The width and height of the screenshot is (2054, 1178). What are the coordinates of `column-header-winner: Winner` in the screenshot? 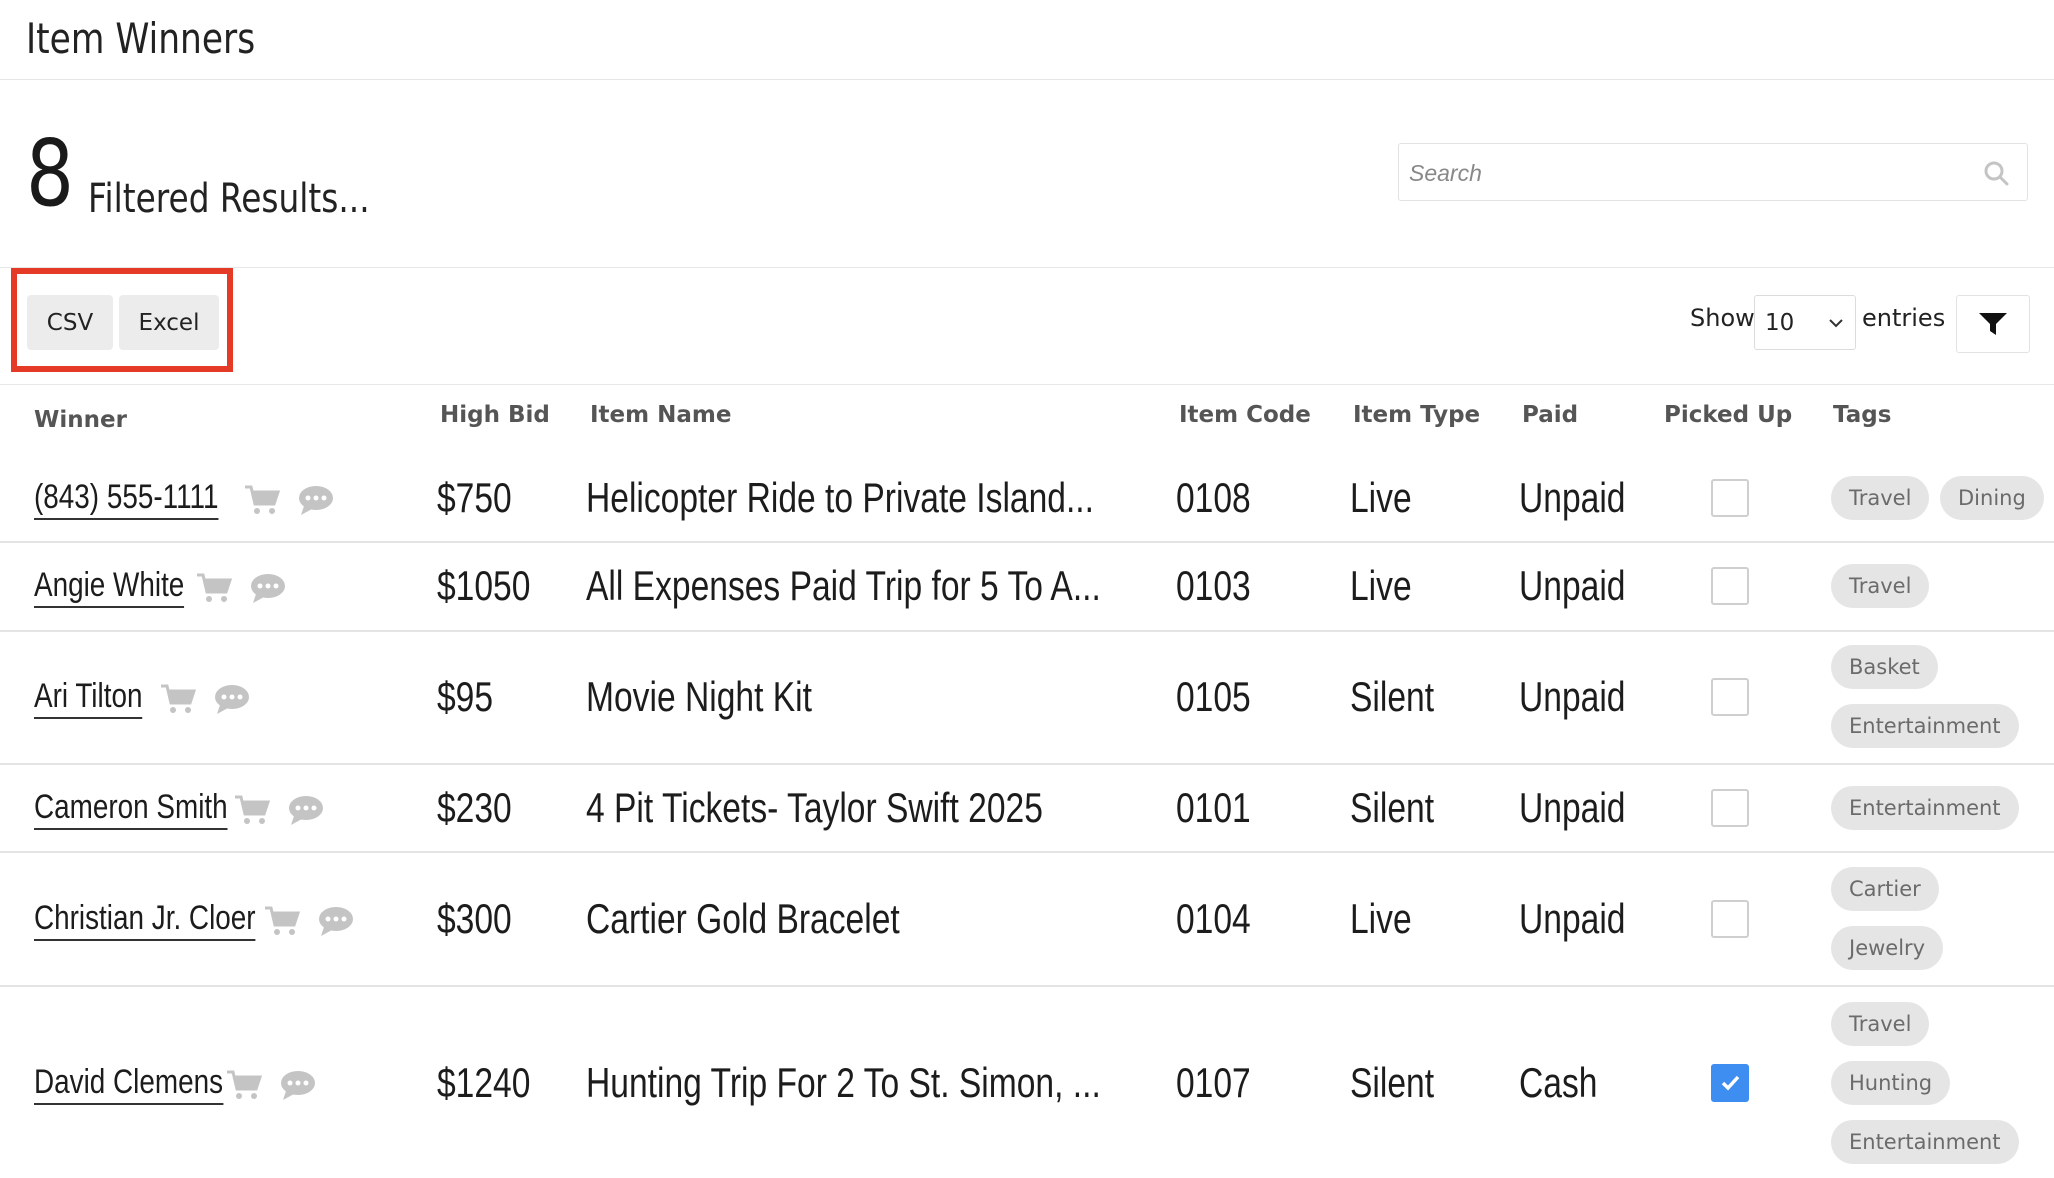 It's located at (80, 420).